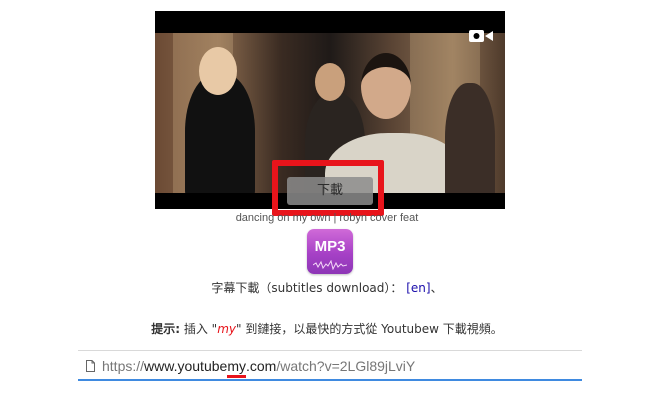  What do you see at coordinates (330, 265) in the screenshot?
I see `waveform-icon` at bounding box center [330, 265].